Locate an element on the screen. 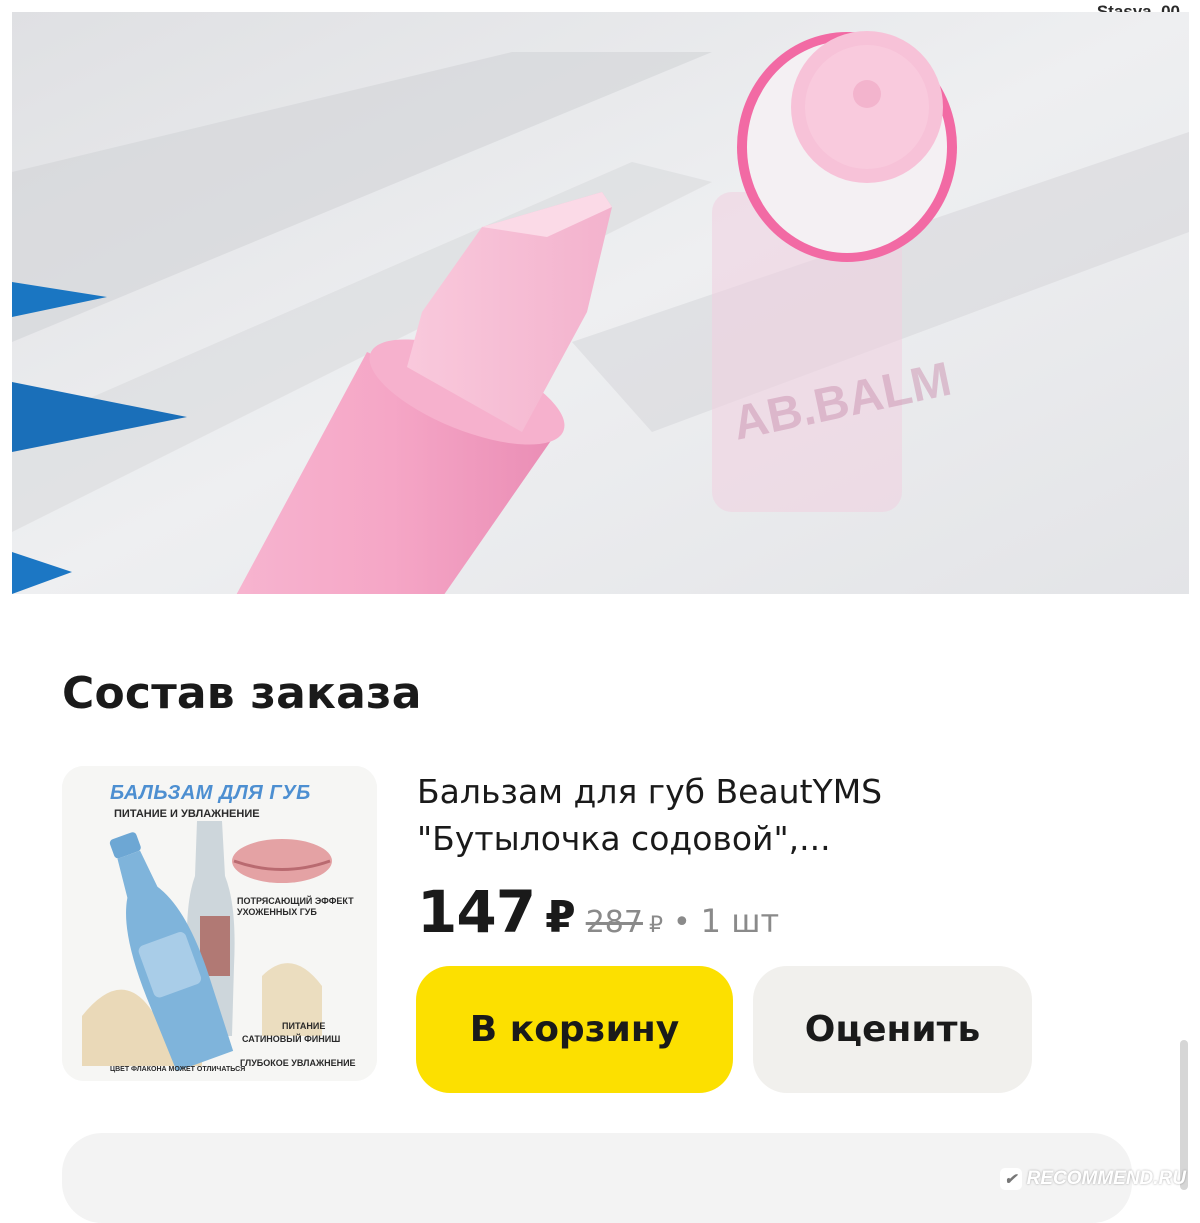  recommend-watermark: ✔ RECOMMEND.RU is located at coordinates (1092, 1179).